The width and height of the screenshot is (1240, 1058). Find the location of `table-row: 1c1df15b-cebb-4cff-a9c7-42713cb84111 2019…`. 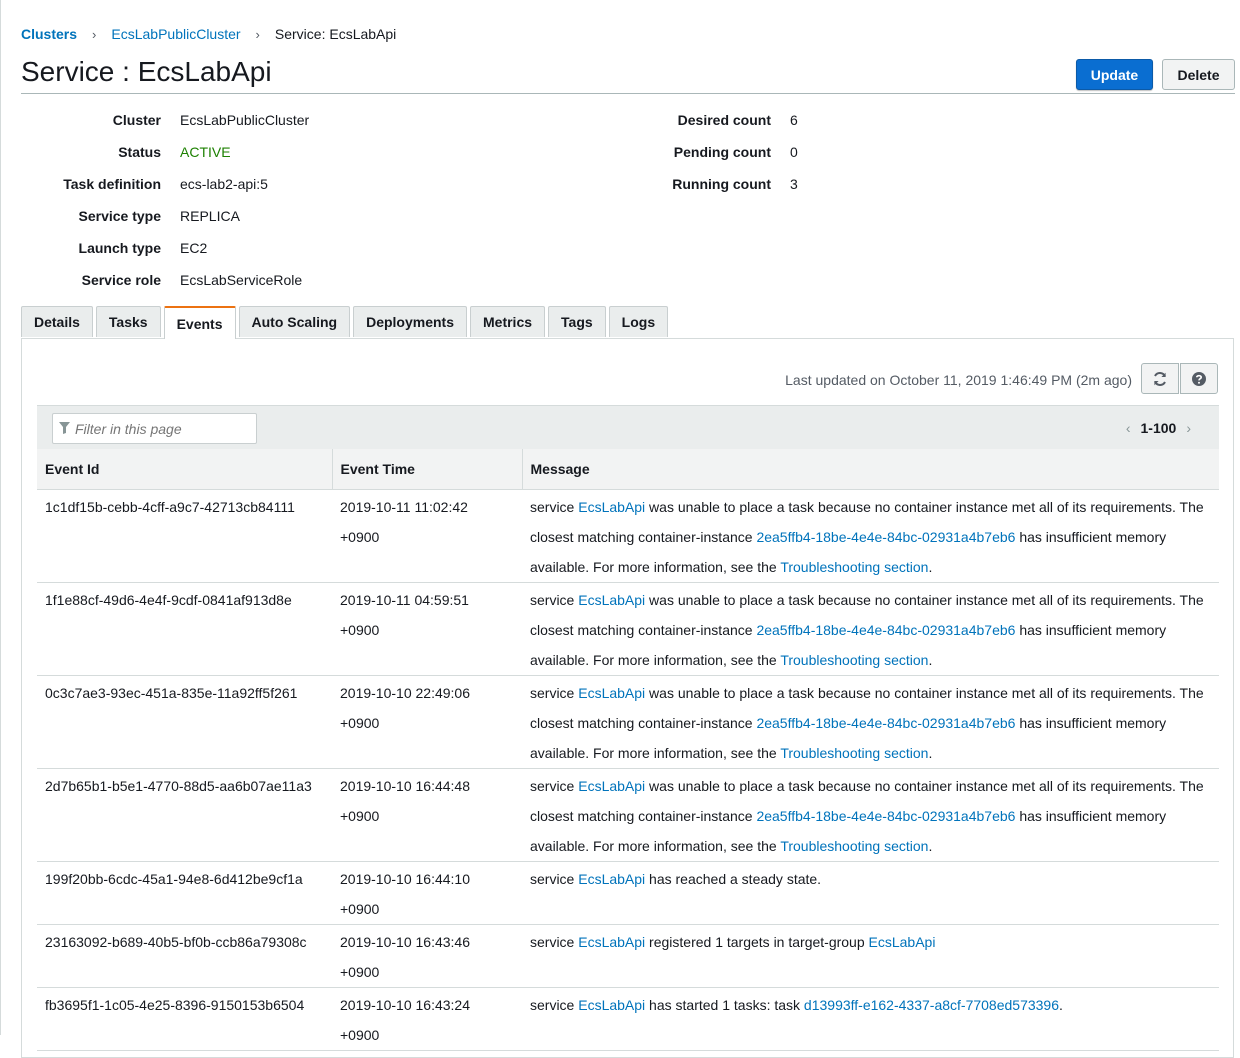

table-row: 1c1df15b-cebb-4cff-a9c7-42713cb84111 2019… is located at coordinates (628, 536).